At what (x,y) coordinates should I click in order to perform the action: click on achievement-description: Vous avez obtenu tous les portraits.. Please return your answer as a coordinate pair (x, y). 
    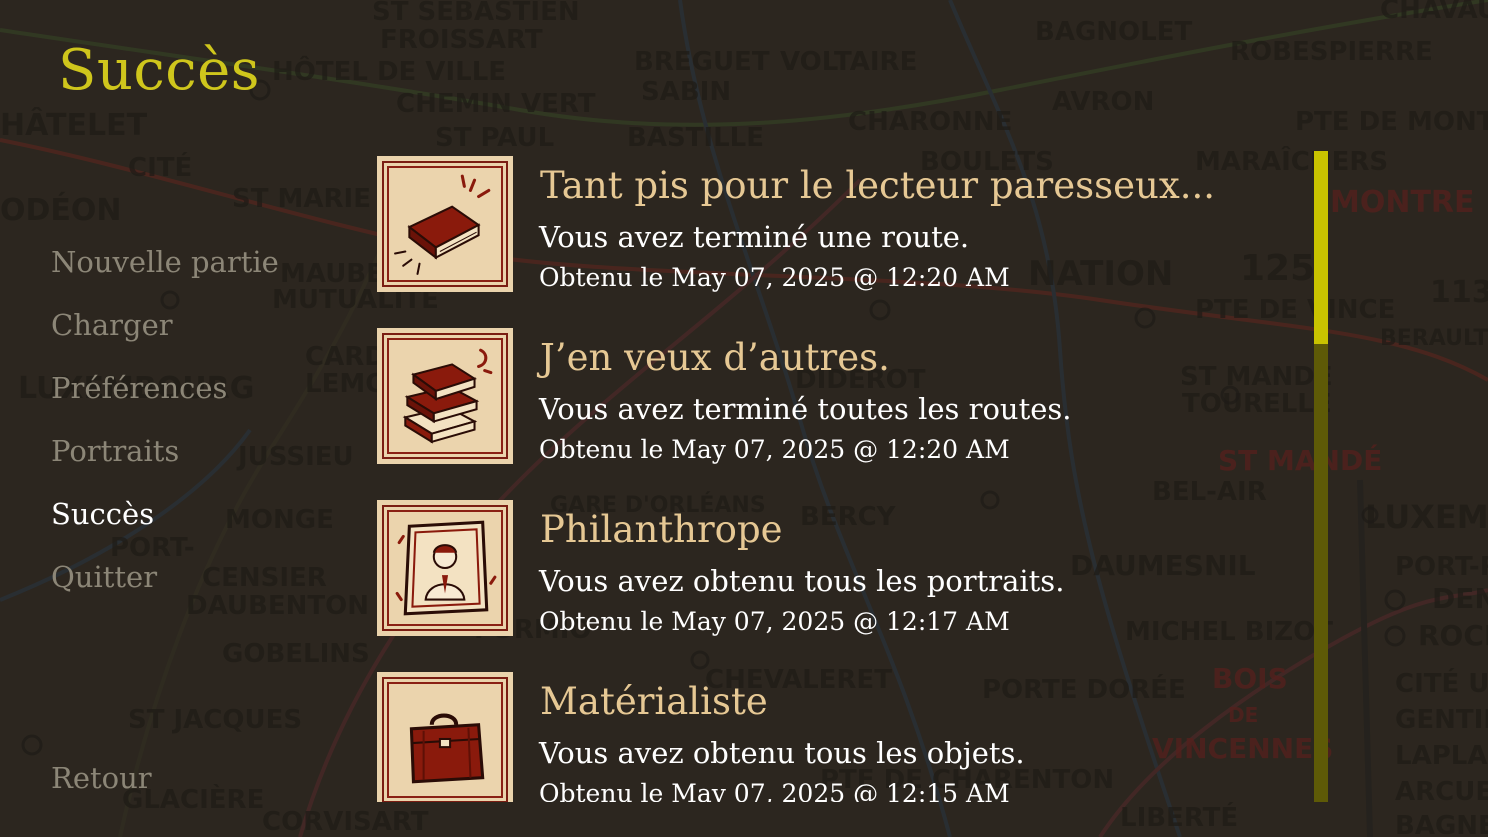
    Looking at the image, I should click on (802, 581).